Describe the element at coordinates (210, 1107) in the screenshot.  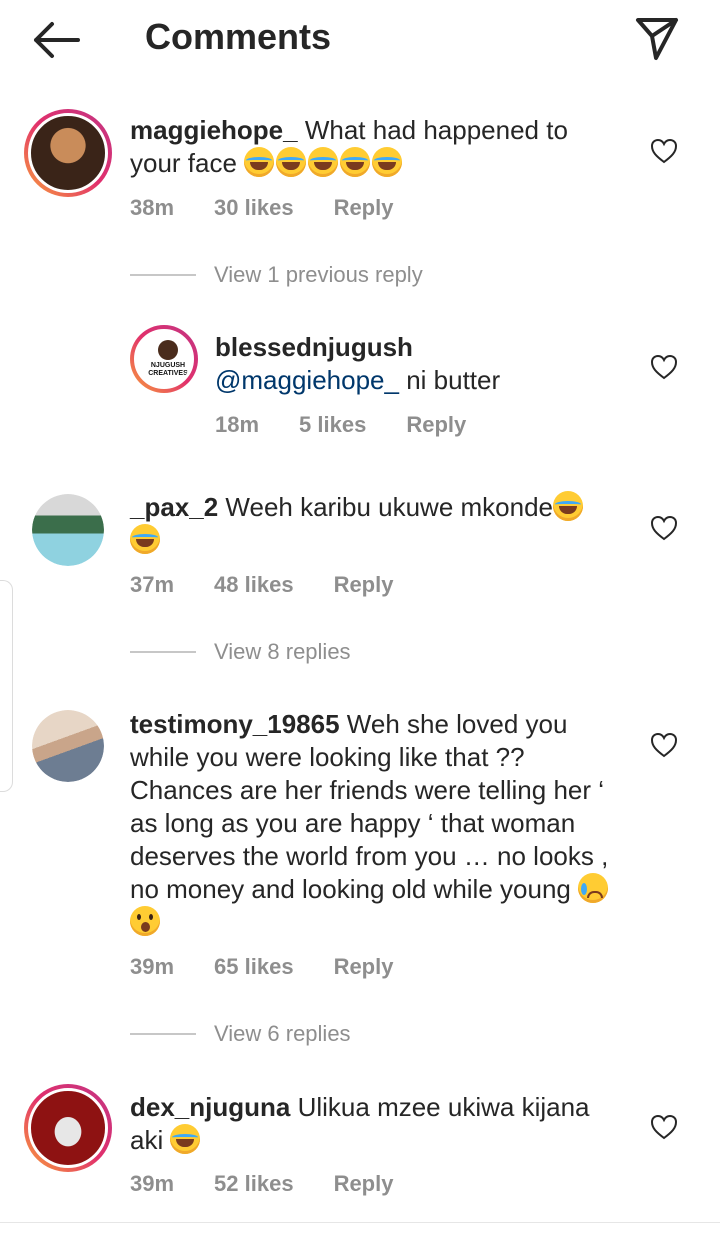
I see `comment-username: dex_njuguna` at that location.